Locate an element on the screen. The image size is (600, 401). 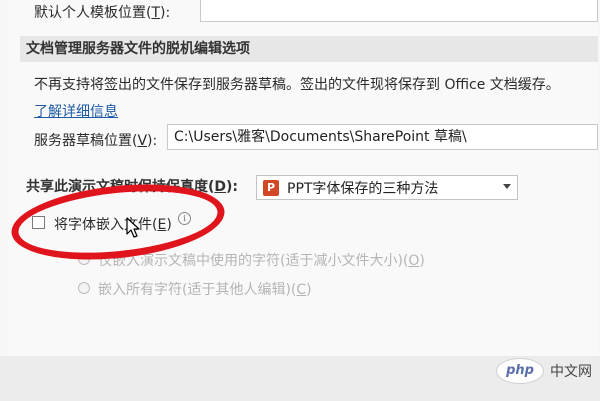
presentation-select-value: PPT字体保存的三种方法 is located at coordinates (363, 188).